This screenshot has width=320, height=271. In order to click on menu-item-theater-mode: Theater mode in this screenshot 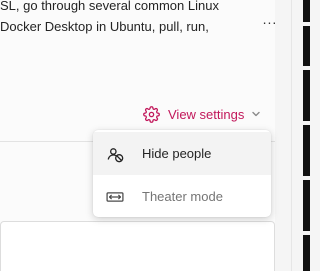, I will do `click(182, 196)`.